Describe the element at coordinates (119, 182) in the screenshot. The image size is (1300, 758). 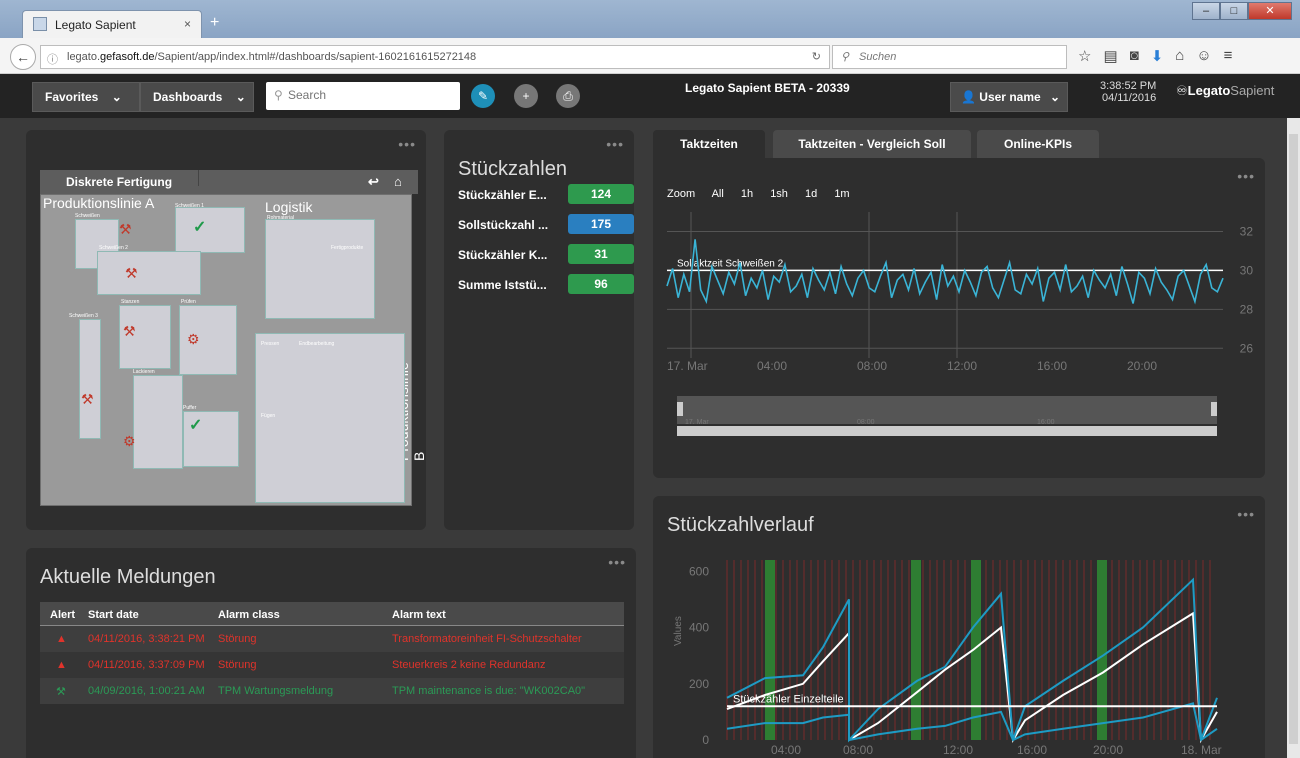
I see `discrete-title: Diskrete Fertigung` at that location.